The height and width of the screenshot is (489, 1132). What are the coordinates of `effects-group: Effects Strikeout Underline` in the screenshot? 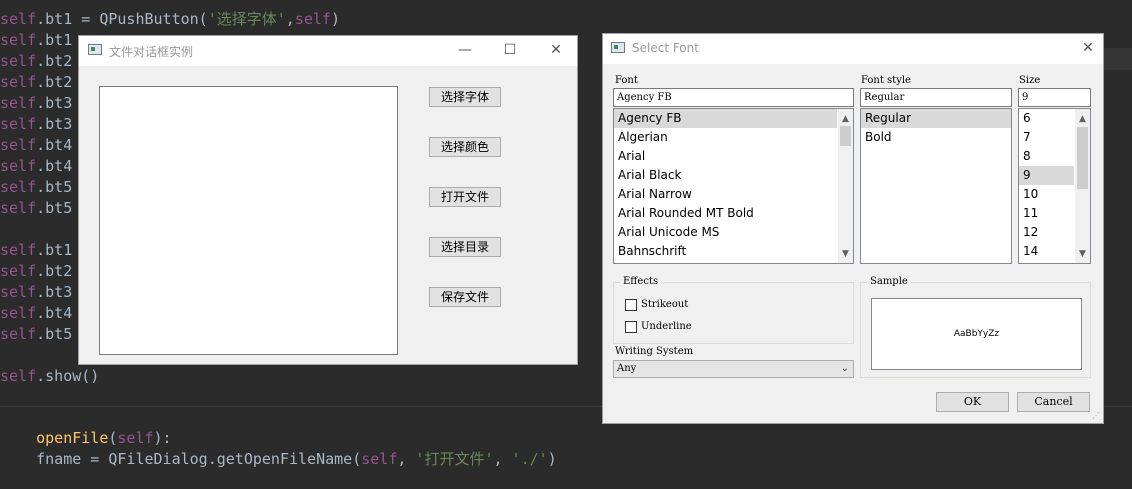 It's located at (733, 310).